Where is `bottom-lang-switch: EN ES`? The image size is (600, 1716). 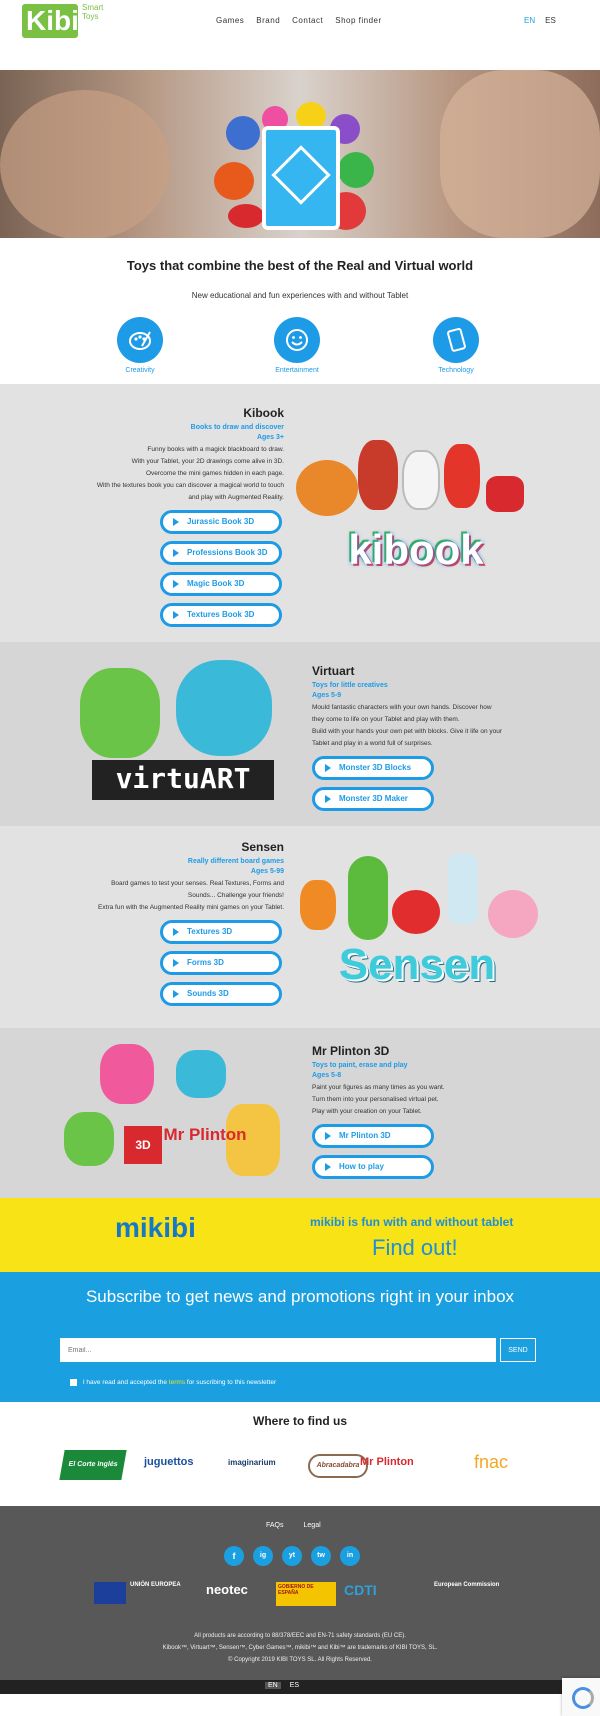 bottom-lang-switch: EN ES is located at coordinates (283, 1685).